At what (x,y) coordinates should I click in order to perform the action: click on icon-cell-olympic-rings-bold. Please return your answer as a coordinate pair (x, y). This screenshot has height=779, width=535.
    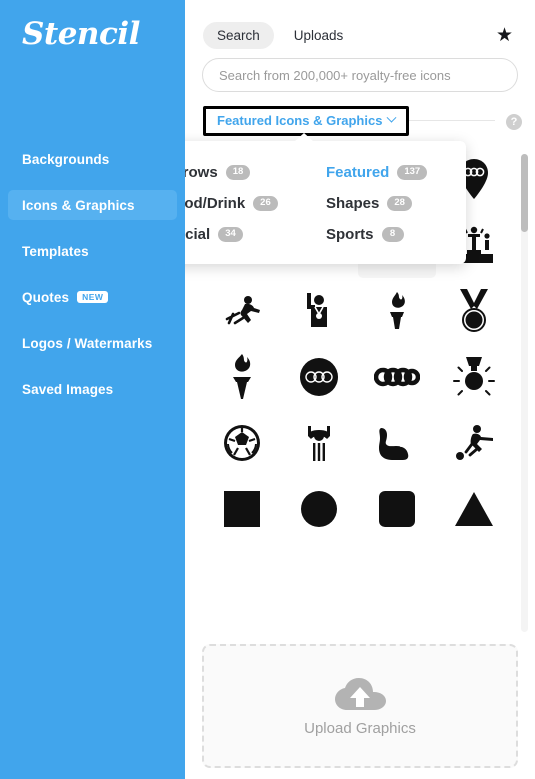
    Looking at the image, I should click on (397, 377).